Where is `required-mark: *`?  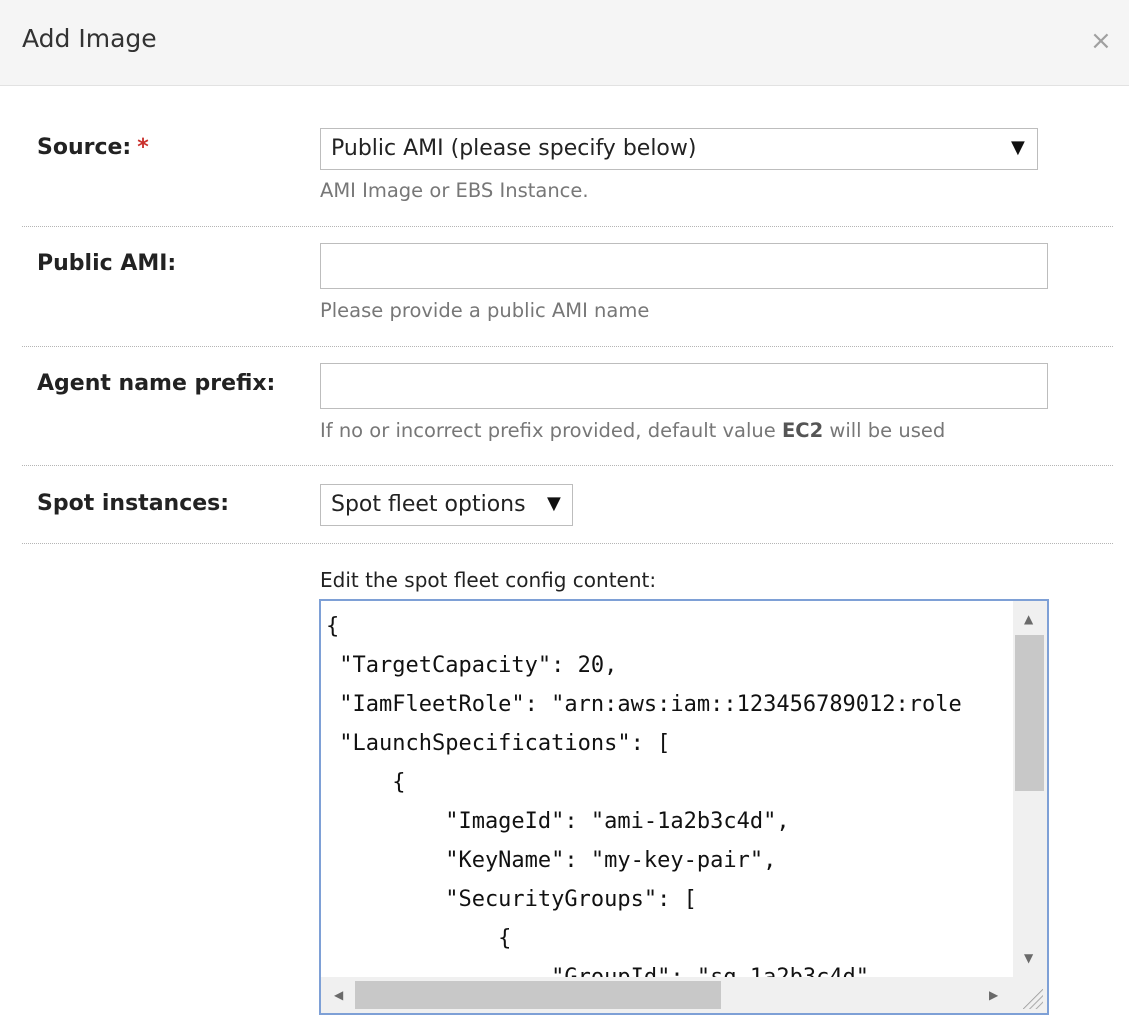
required-mark: * is located at coordinates (143, 147).